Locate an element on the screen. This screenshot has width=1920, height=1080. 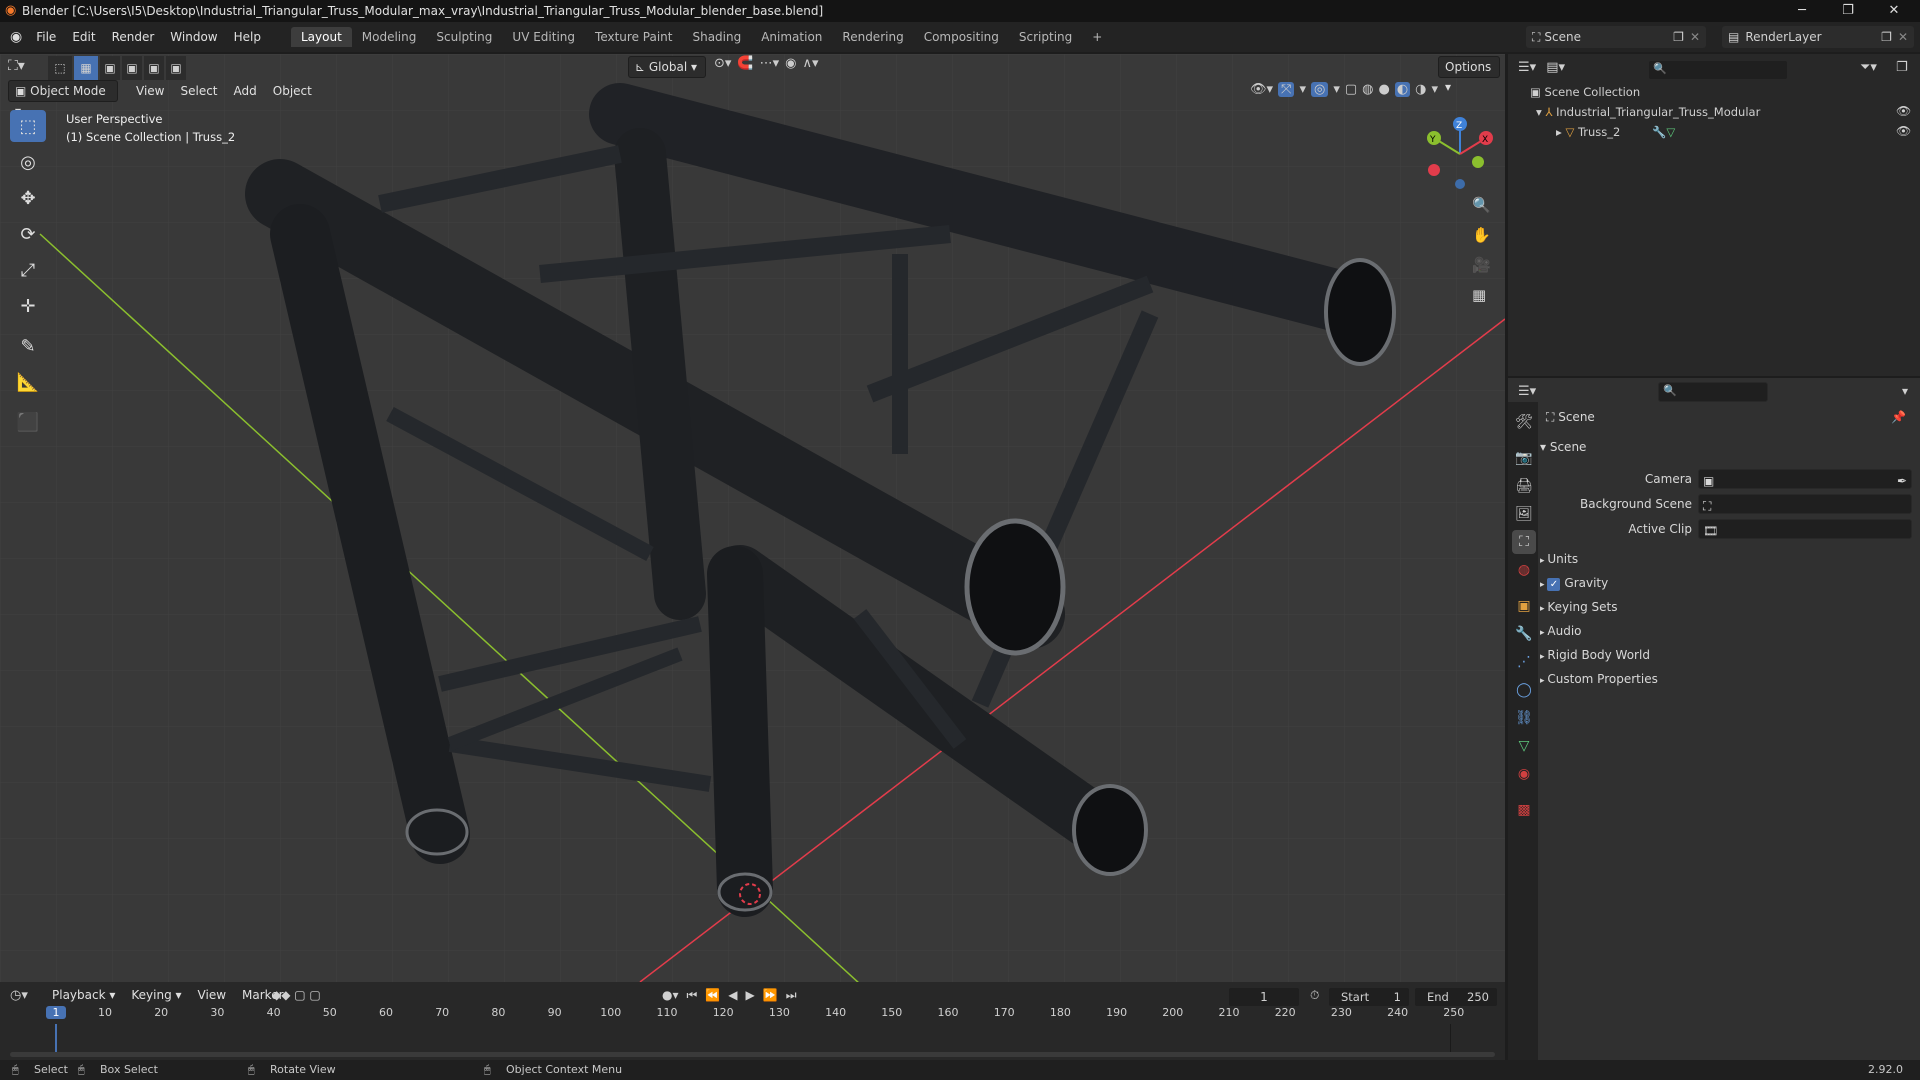
timeline-menu-playback: Playback ▾ is located at coordinates (83, 995).